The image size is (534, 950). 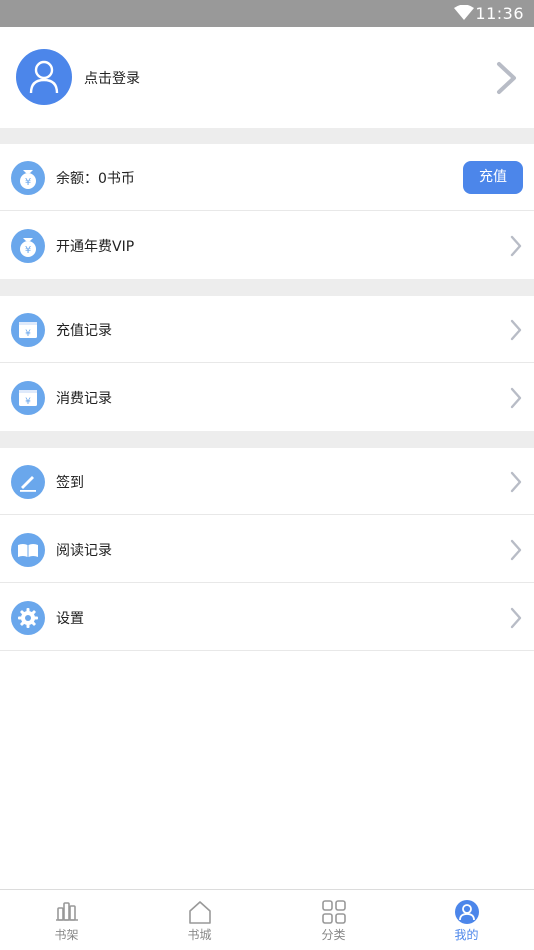 I want to click on avatar, so click(x=44, y=77).